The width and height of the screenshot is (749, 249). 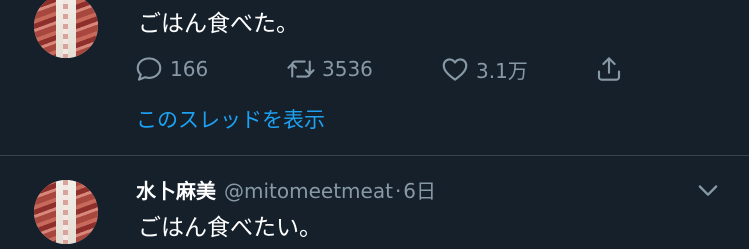 I want to click on tweet-header: 水卜麻美 @mitomeetmeat · 6日, so click(x=286, y=190).